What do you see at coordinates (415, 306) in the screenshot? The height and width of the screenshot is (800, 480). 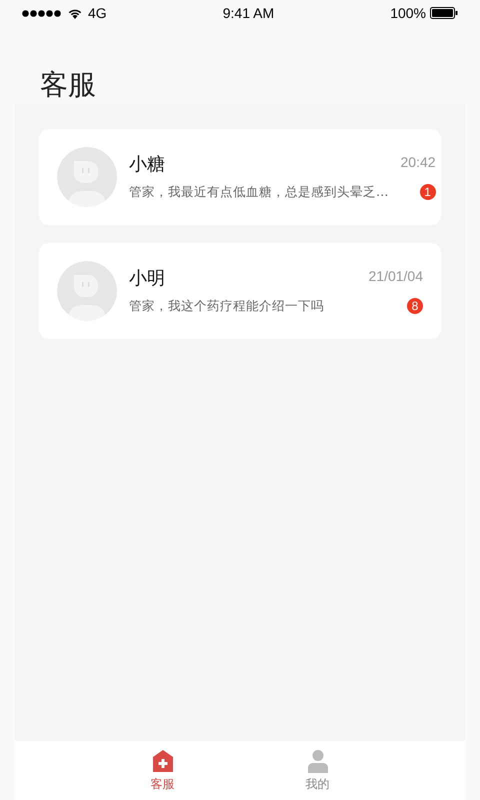 I see `unread-count: 8` at bounding box center [415, 306].